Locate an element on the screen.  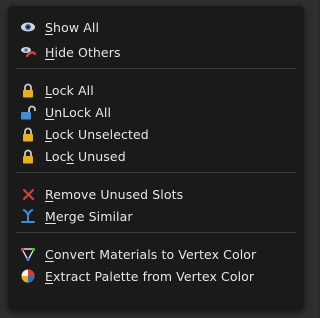
menu-item-lock-unused: Lock Unused is located at coordinates (156, 156).